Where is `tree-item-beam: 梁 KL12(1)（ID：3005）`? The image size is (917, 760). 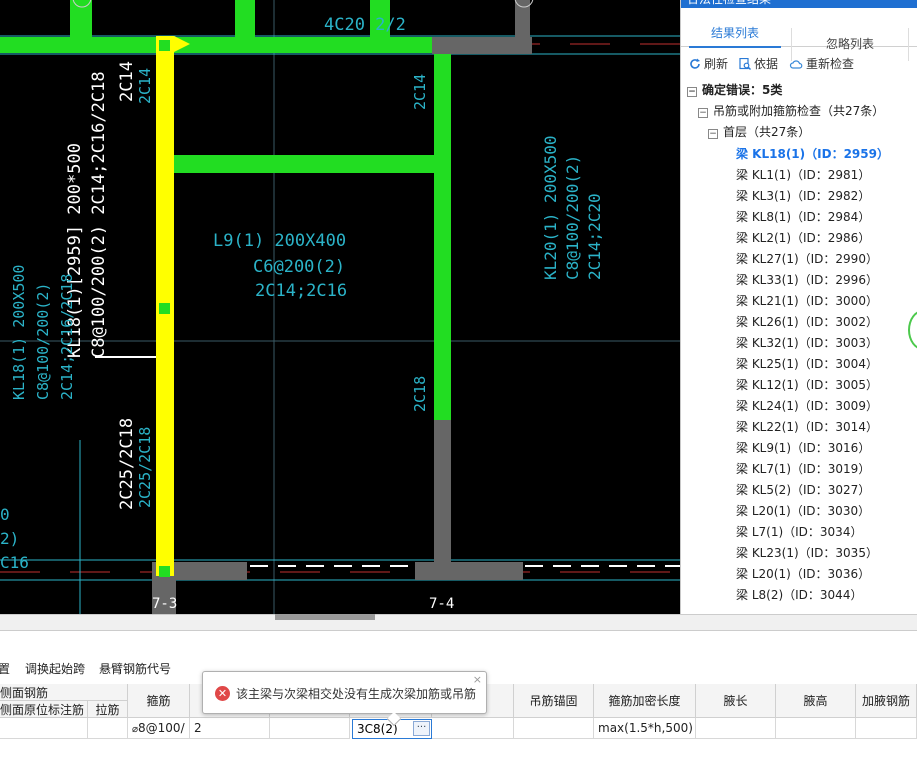
tree-item-beam: 梁 KL12(1)（ID：3005） is located at coordinates (807, 385).